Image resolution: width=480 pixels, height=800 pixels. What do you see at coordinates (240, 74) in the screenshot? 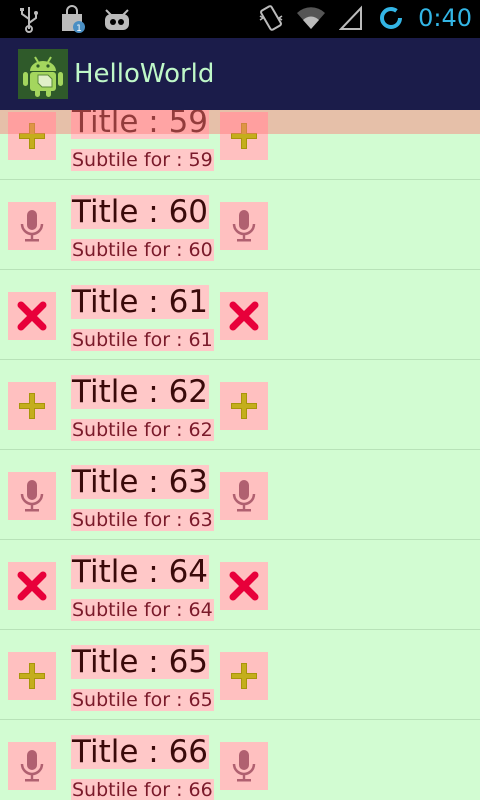
I see `action-bar: HelloWorld` at bounding box center [240, 74].